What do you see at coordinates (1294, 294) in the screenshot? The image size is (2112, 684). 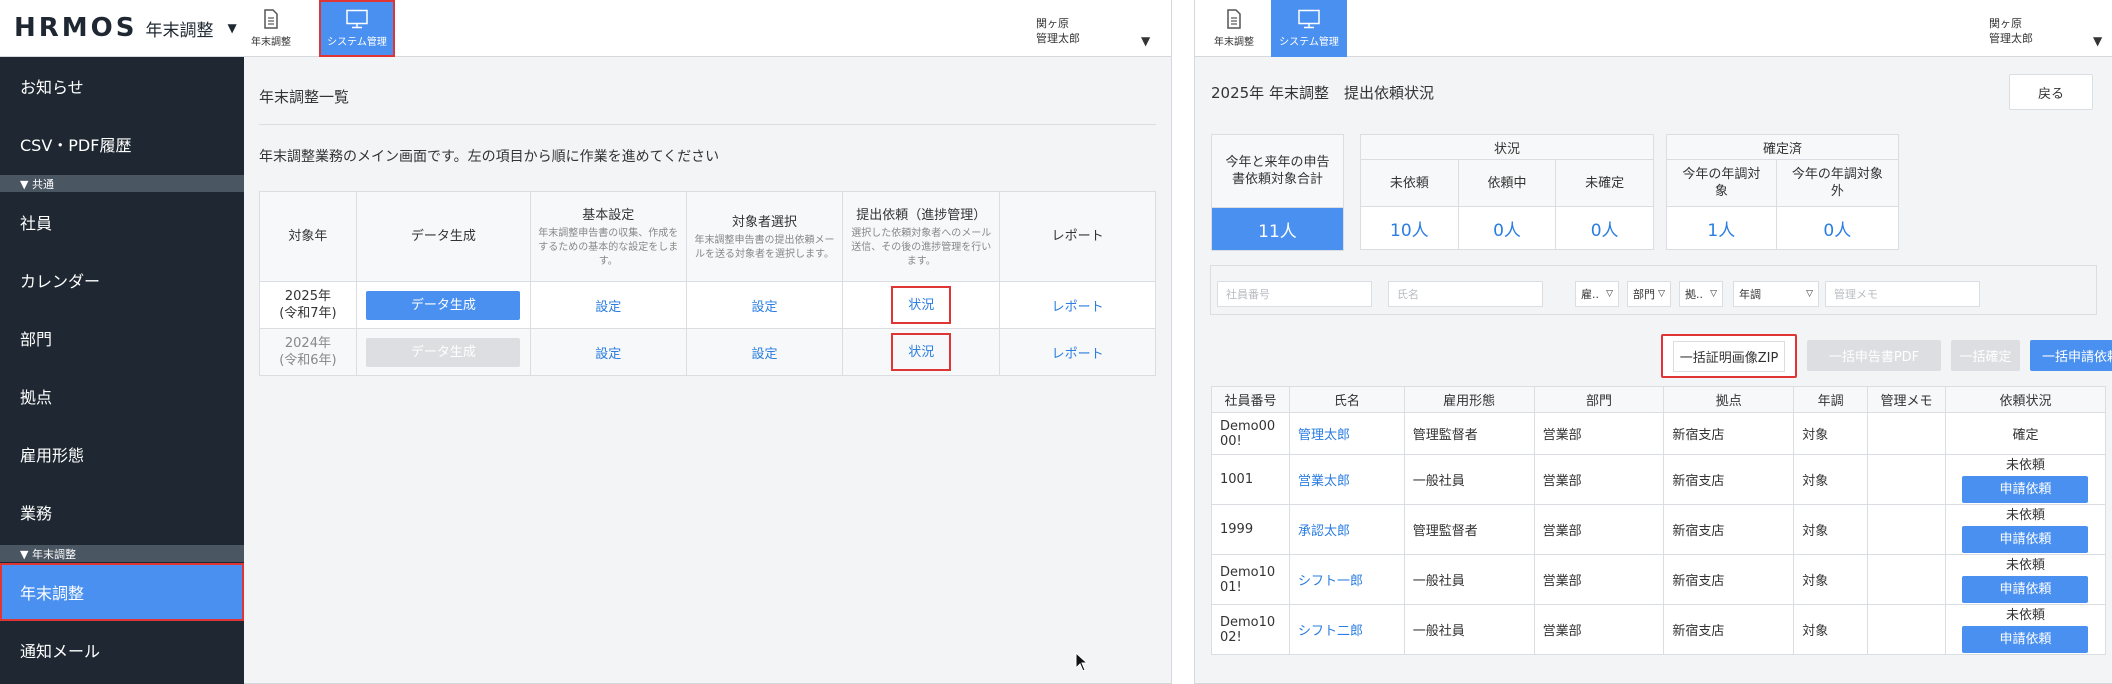 I see `employee-no-input: 社員番号` at bounding box center [1294, 294].